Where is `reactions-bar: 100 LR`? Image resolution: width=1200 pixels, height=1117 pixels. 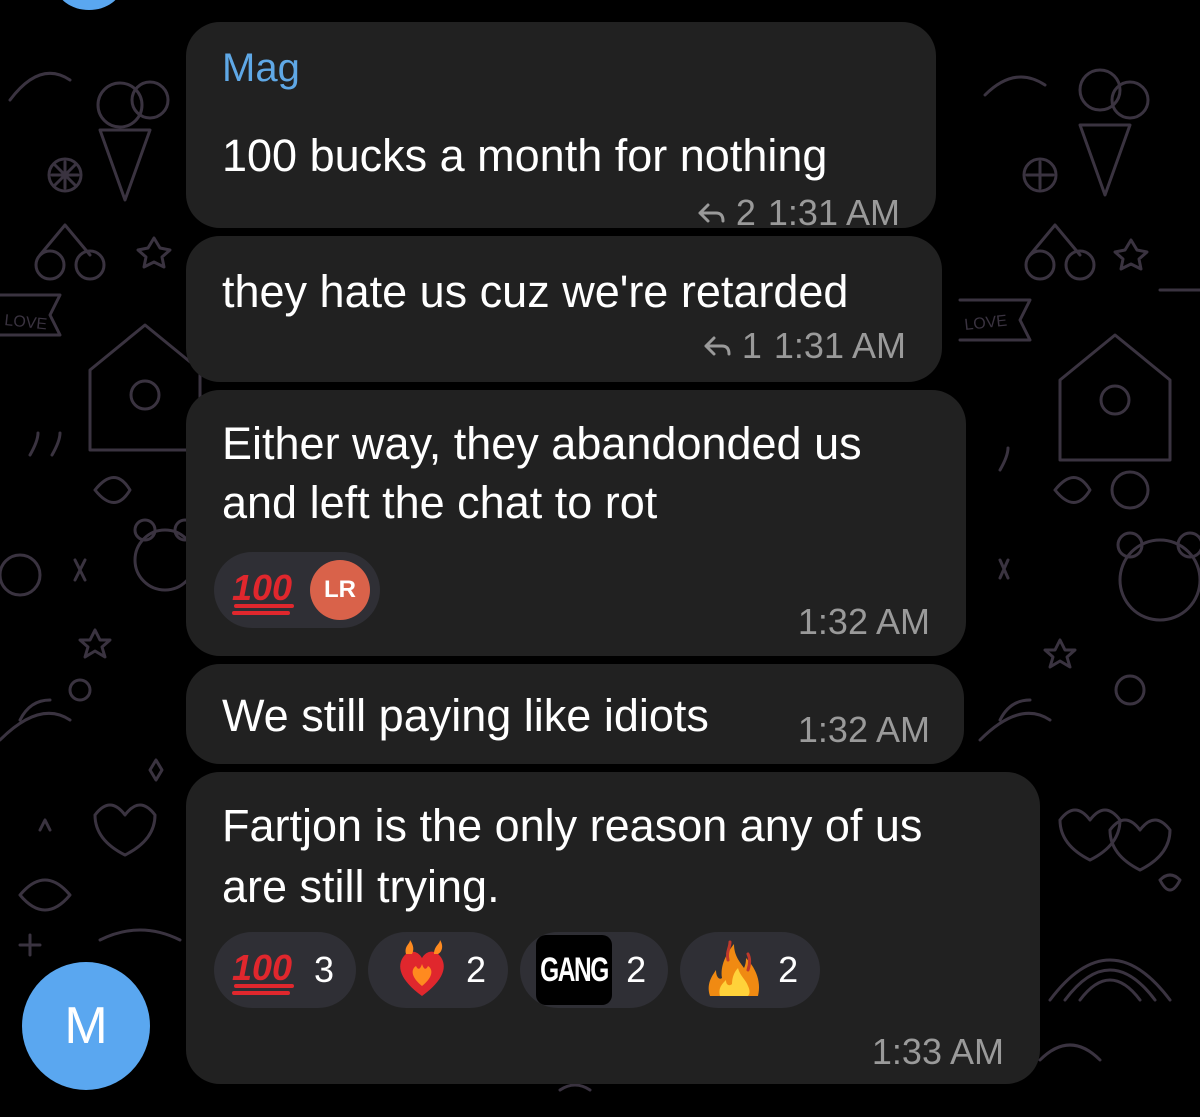
reactions-bar: 100 LR is located at coordinates (297, 590).